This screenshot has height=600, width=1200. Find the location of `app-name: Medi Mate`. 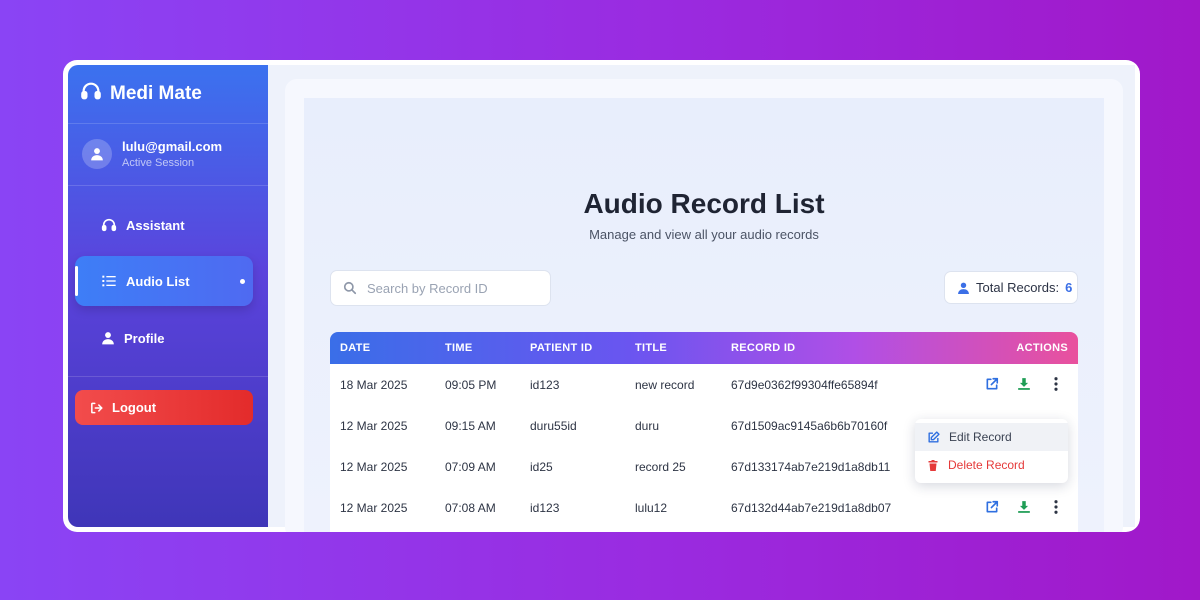

app-name: Medi Mate is located at coordinates (156, 93).